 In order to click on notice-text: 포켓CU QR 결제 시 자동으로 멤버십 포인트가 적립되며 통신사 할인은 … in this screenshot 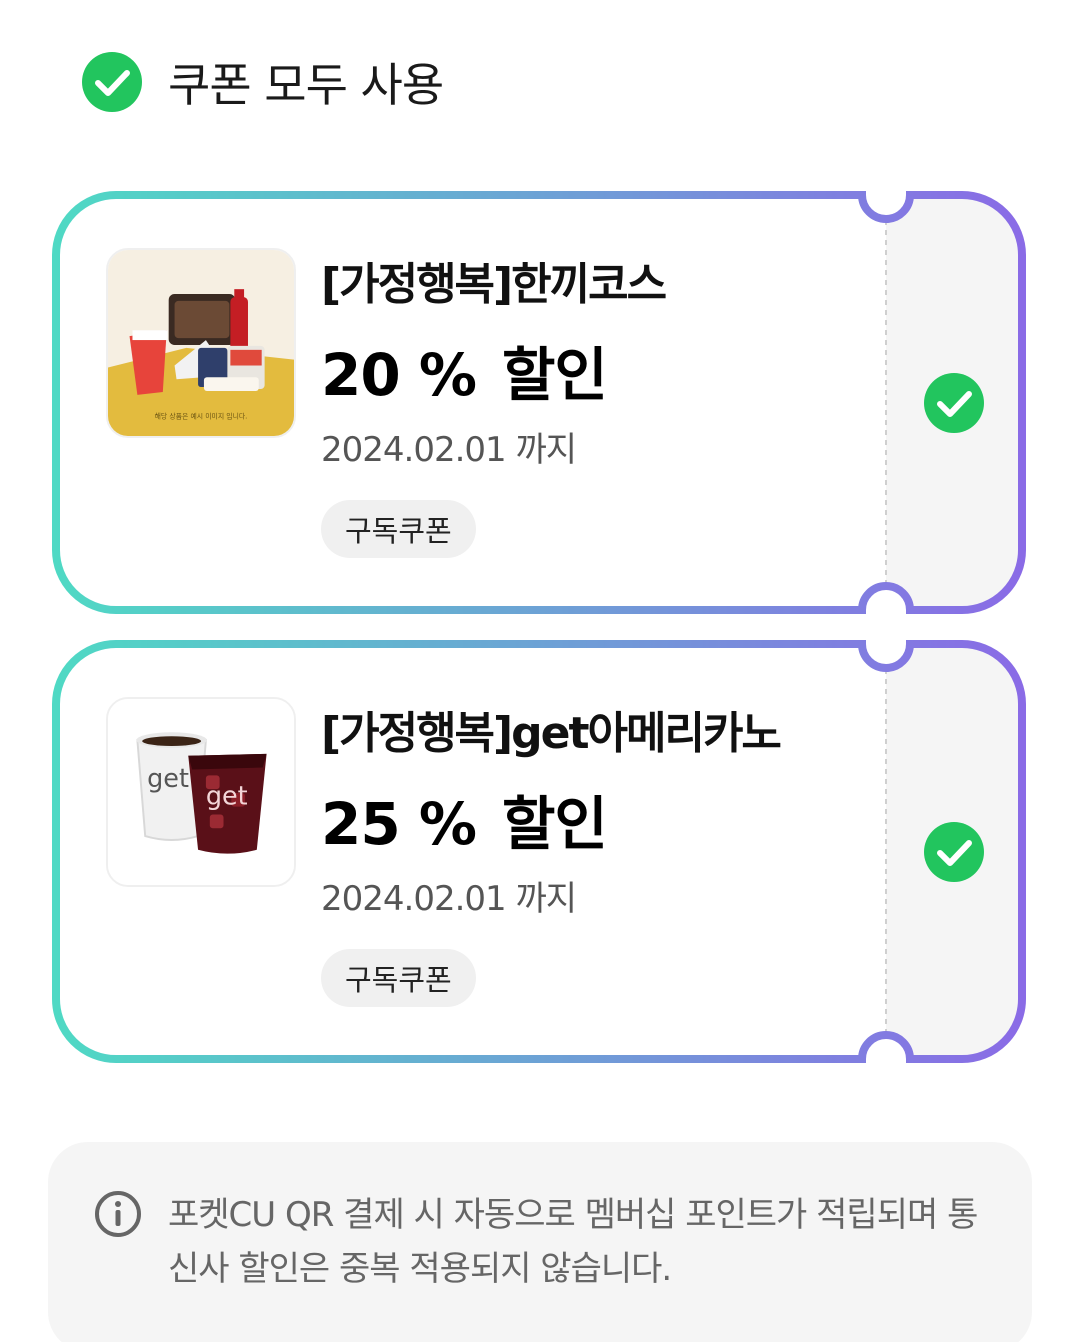, I will do `click(573, 1242)`.